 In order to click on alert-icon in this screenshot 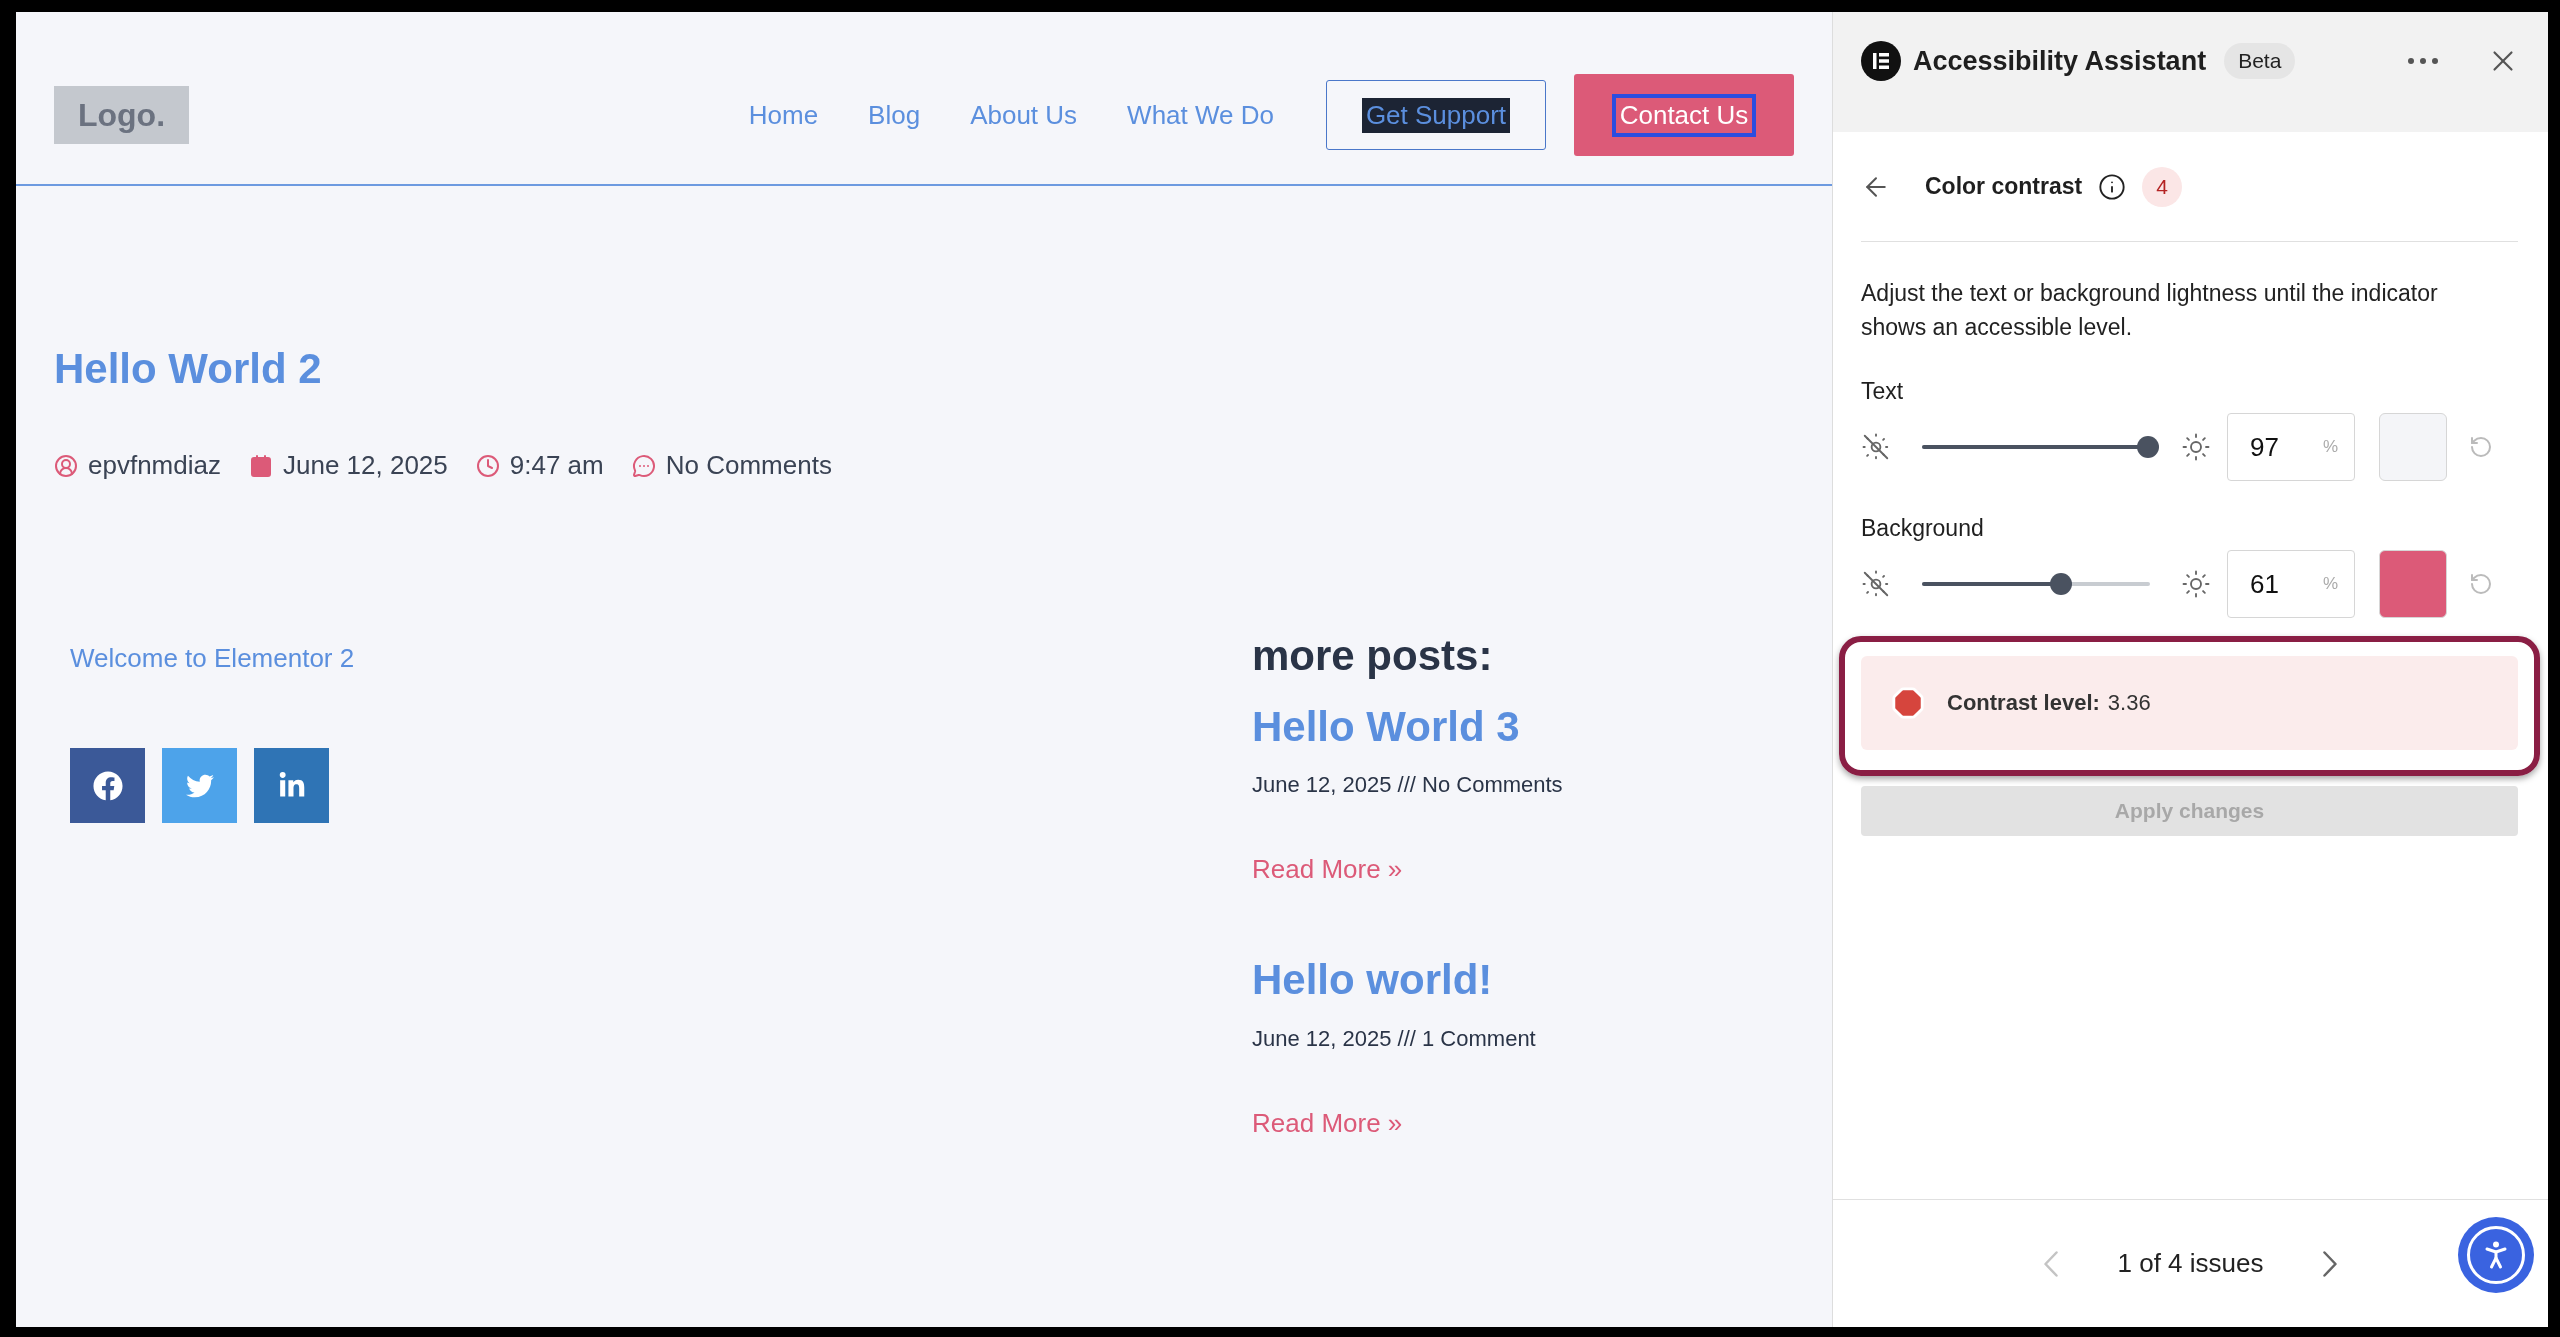, I will do `click(1908, 703)`.